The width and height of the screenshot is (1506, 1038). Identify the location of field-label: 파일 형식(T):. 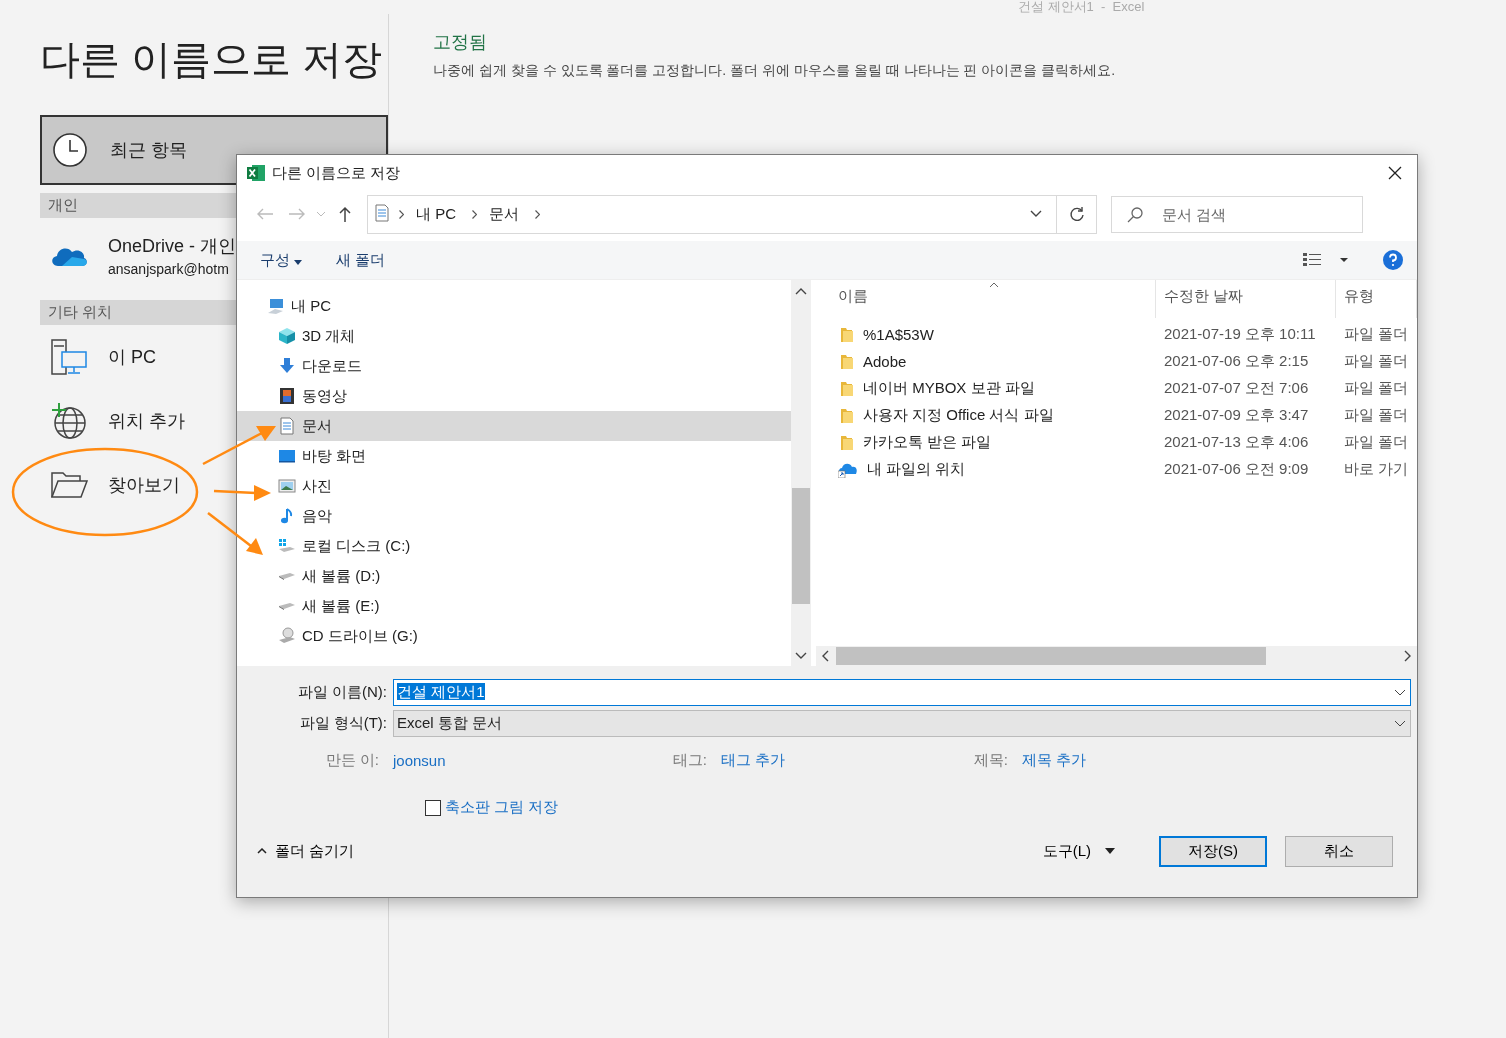
(342, 723).